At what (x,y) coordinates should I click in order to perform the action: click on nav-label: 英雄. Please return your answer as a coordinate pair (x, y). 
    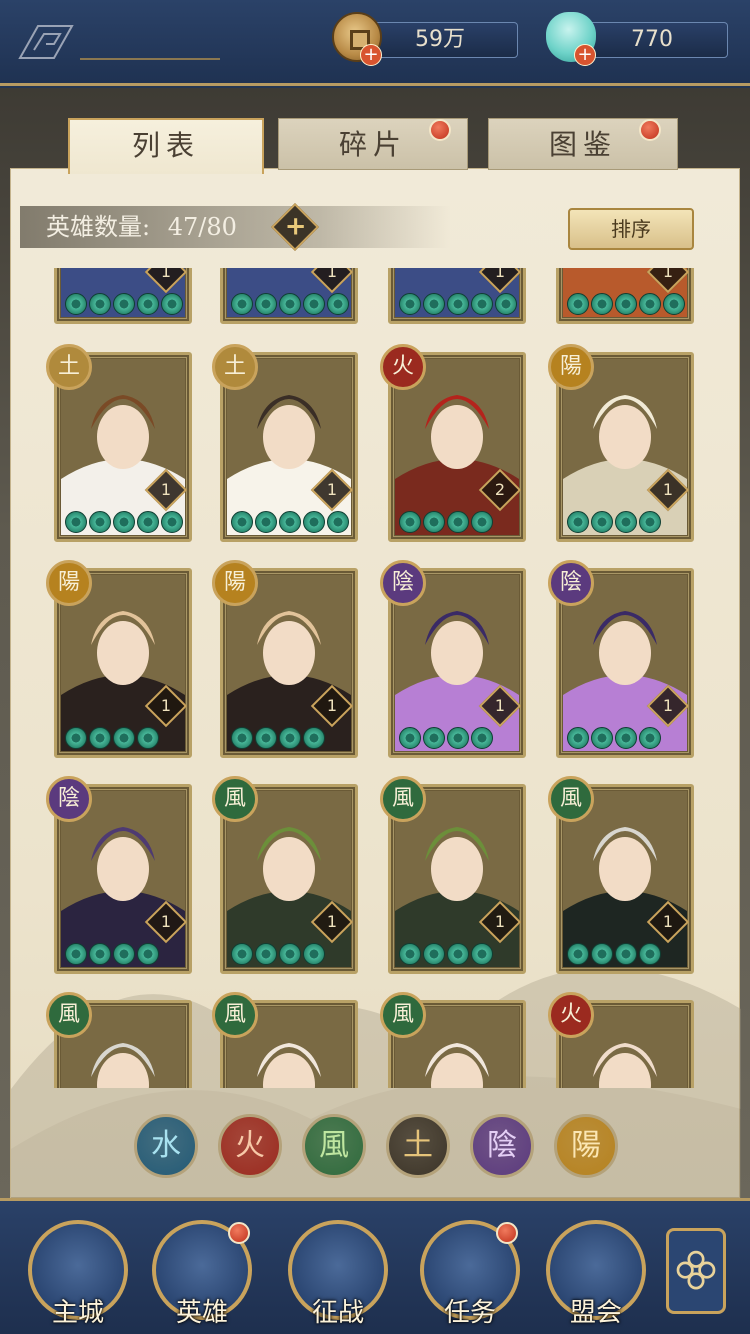
    Looking at the image, I should click on (201, 1313).